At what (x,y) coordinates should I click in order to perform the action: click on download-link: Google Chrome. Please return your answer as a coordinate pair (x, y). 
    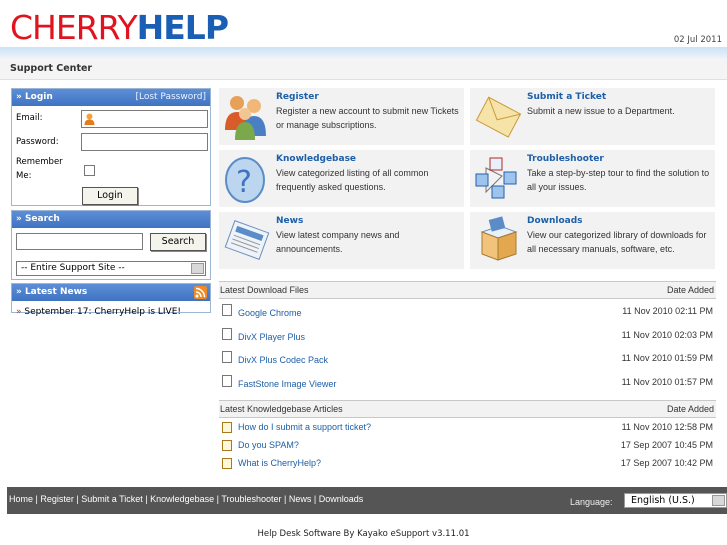
    Looking at the image, I should click on (270, 313).